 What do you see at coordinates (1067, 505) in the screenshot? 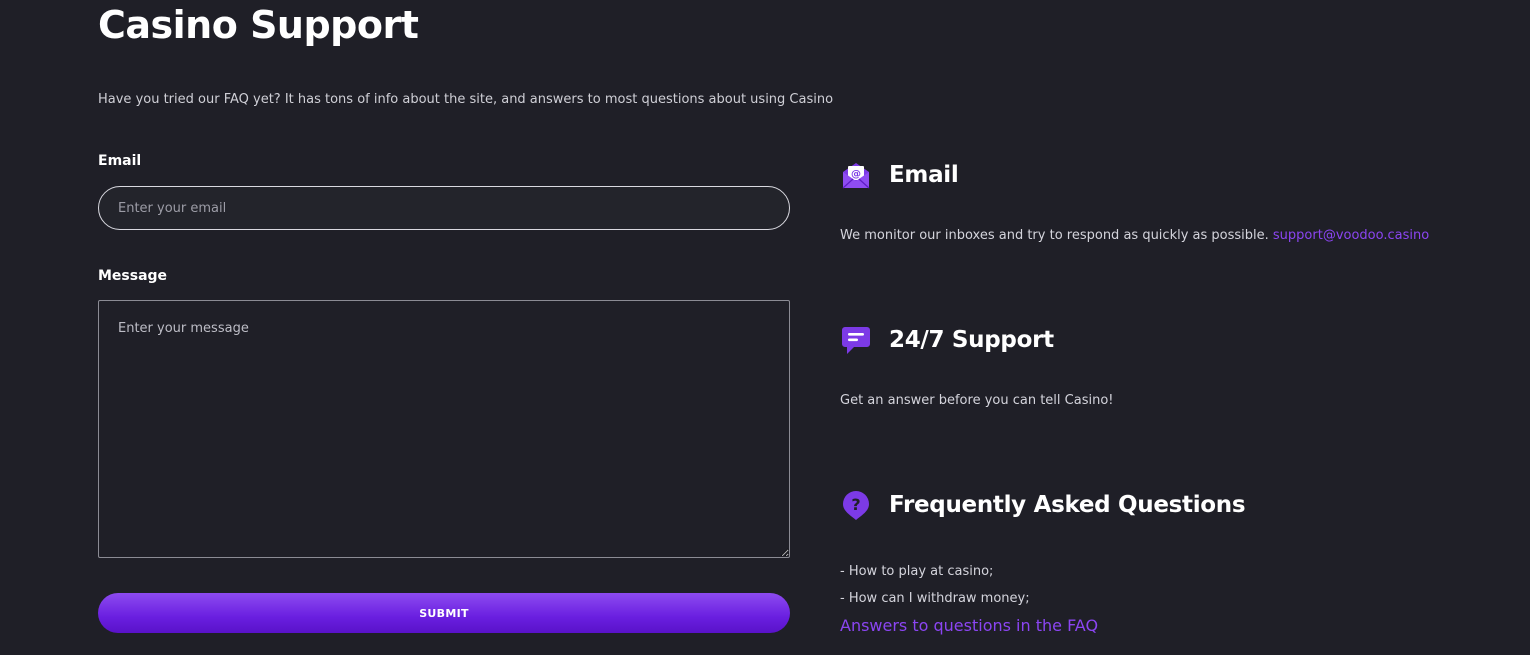
I see `info-faq-title: Frequently Asked Questions` at bounding box center [1067, 505].